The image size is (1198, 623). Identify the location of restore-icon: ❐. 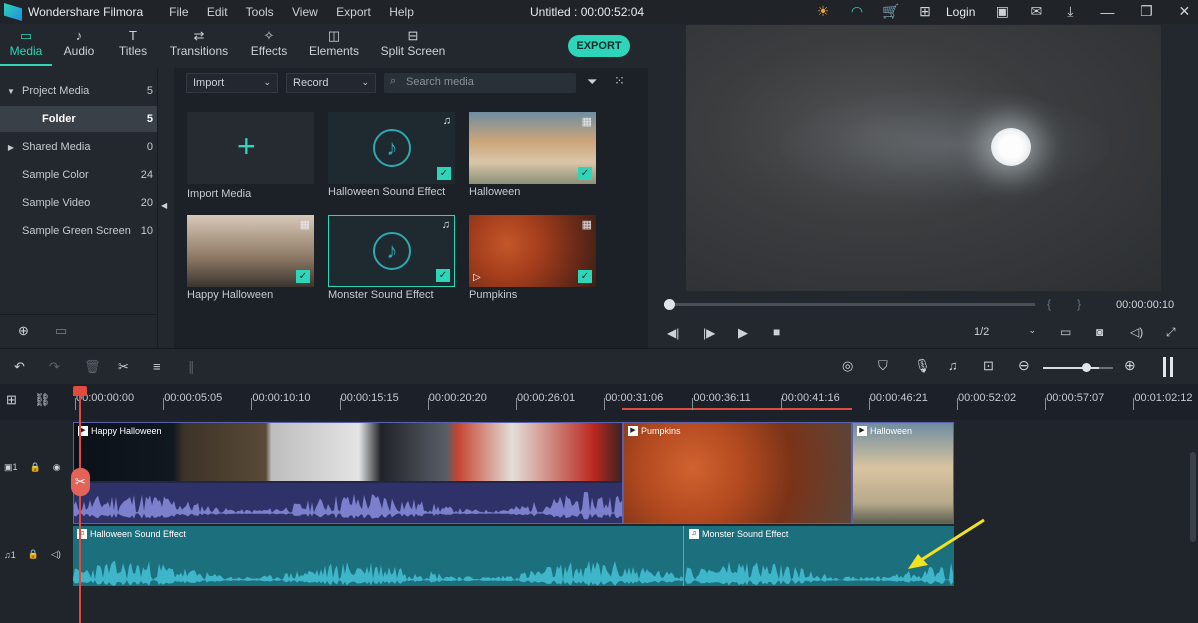
(1146, 11).